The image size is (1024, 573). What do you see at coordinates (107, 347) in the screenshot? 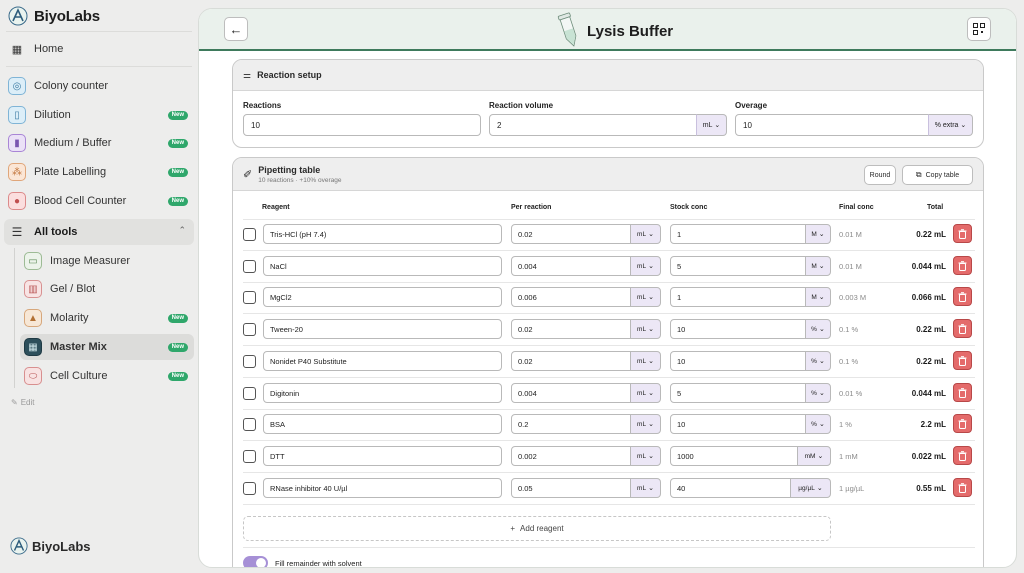
I see `sidebar-item-master-mix: ▦ Master Mix New` at bounding box center [107, 347].